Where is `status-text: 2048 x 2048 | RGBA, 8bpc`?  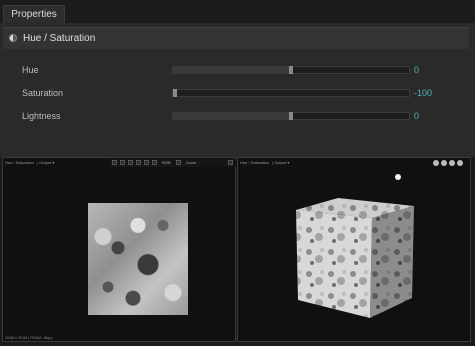 status-text: 2048 x 2048 | RGBA, 8bpc is located at coordinates (29, 337).